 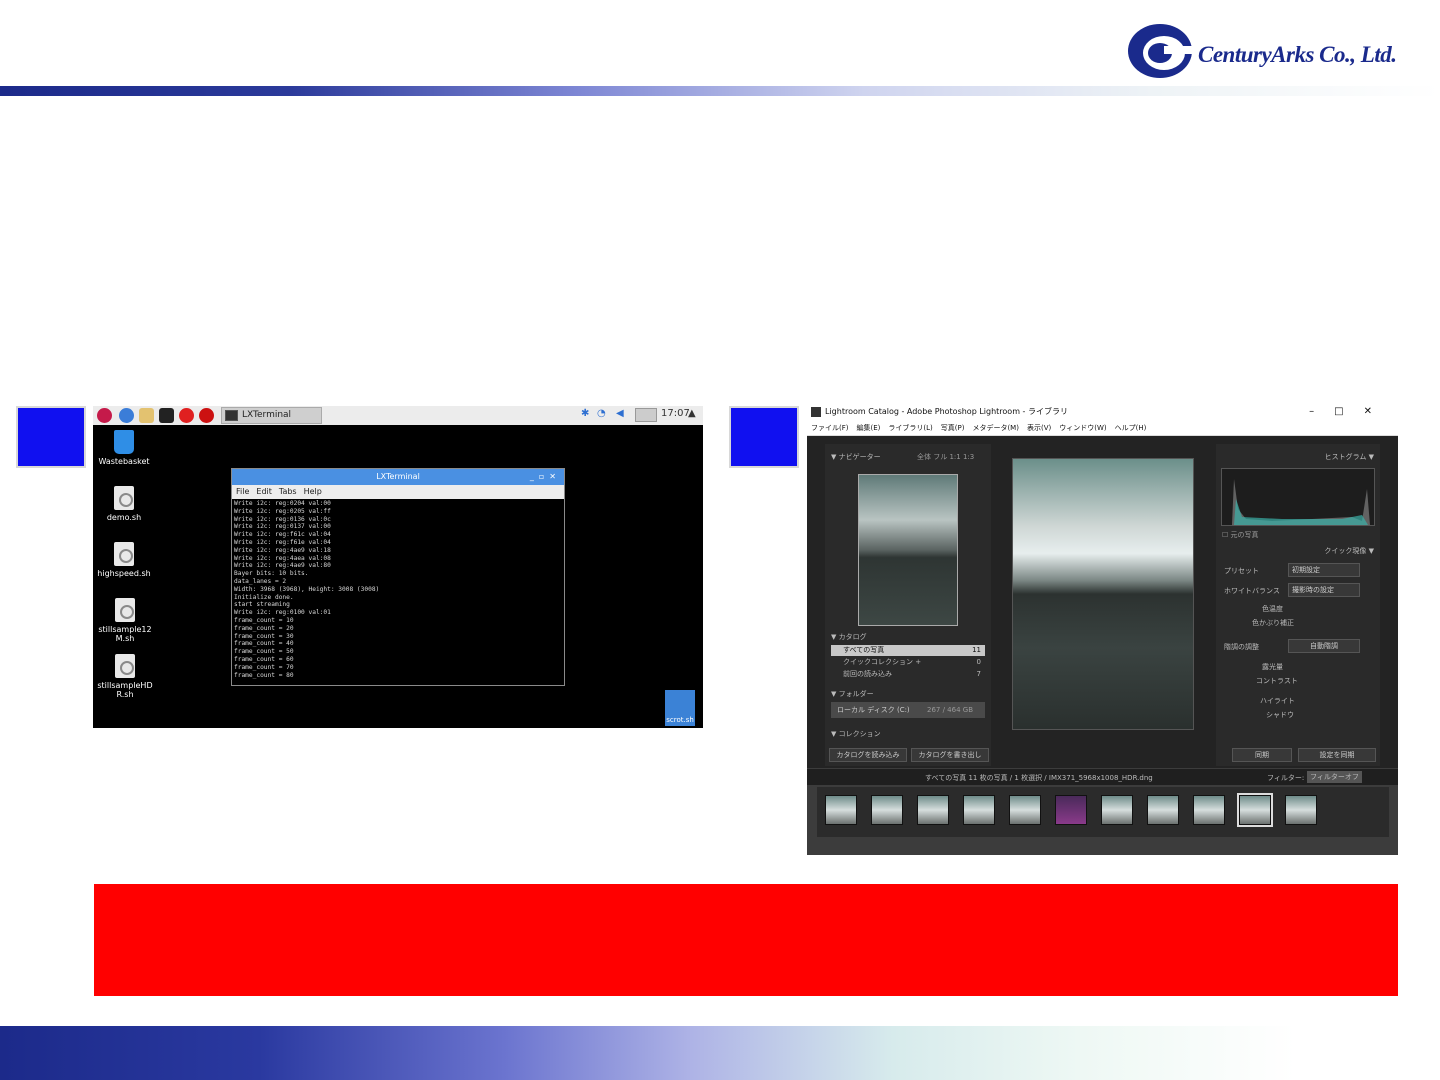 I want to click on terminal-line: frame_count = 70, so click(x=264, y=667).